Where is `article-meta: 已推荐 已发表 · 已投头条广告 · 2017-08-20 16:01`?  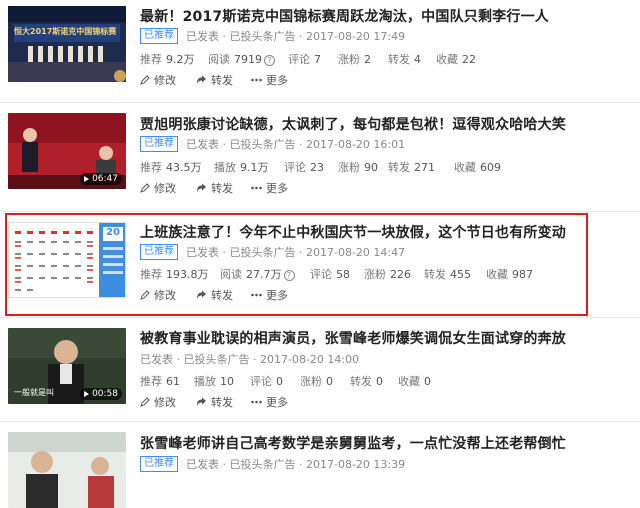
article-meta: 已推荐 已发表 · 已投头条广告 · 2017-08-20 16:01 is located at coordinates (272, 144).